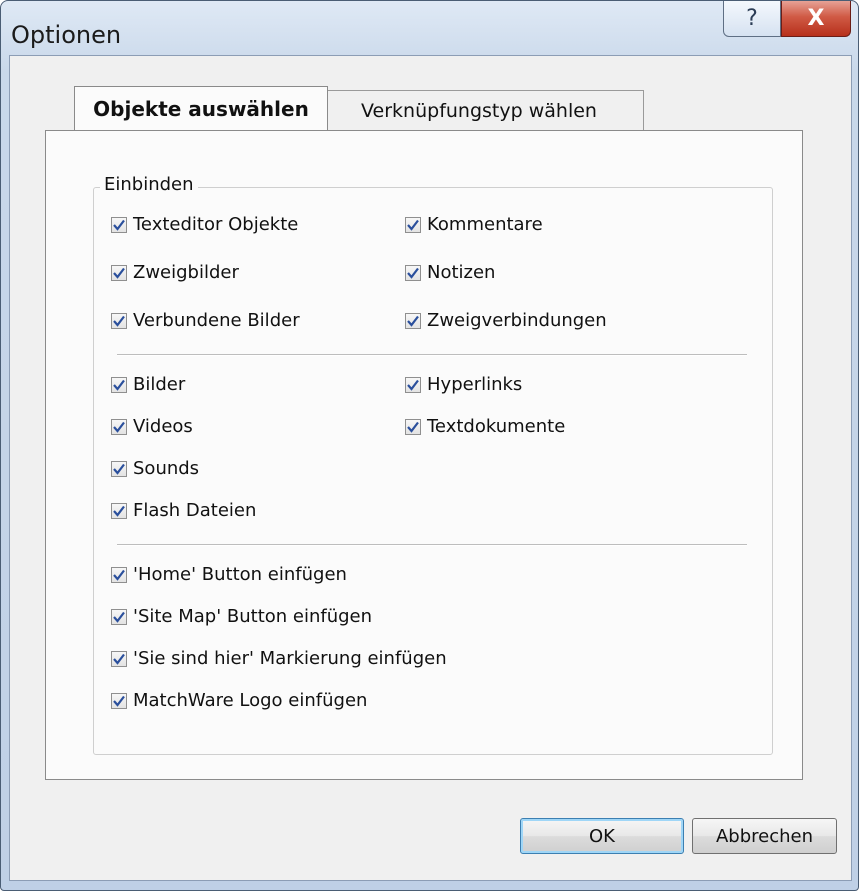 This screenshot has height=891, width=859. What do you see at coordinates (149, 184) in the screenshot?
I see `group-title: Einbinden` at bounding box center [149, 184].